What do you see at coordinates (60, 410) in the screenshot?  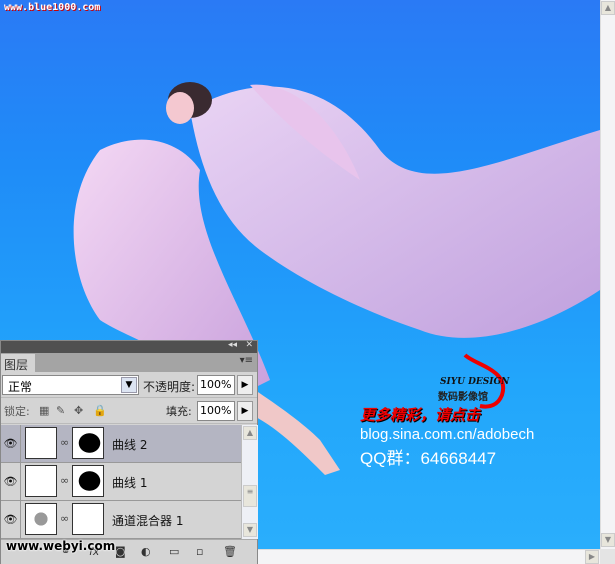 I see `lock-brush-icon: ✎` at bounding box center [60, 410].